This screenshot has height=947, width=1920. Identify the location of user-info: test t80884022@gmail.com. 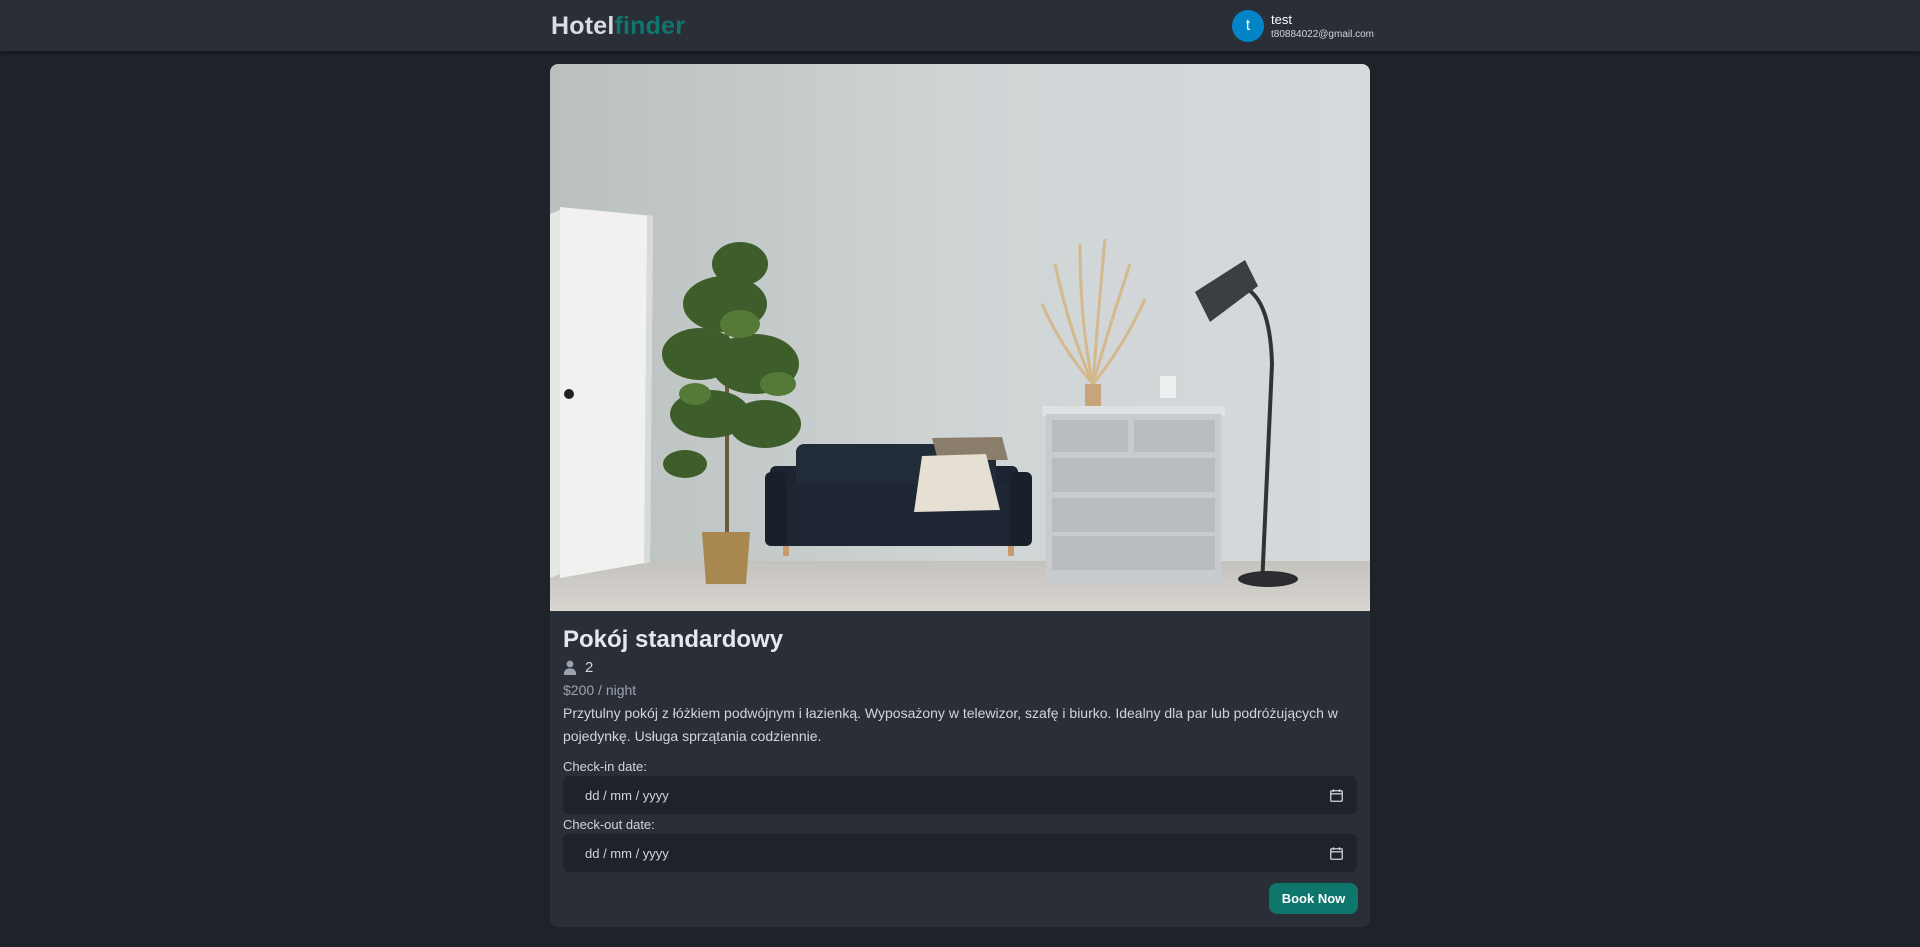
(1322, 26).